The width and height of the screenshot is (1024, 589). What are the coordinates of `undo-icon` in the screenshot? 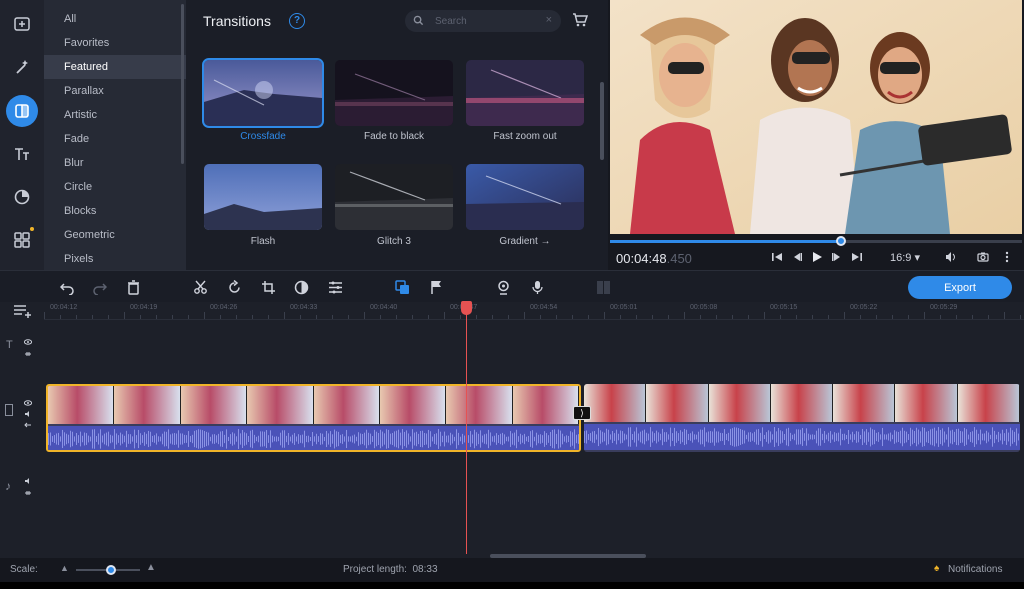 It's located at (67, 287).